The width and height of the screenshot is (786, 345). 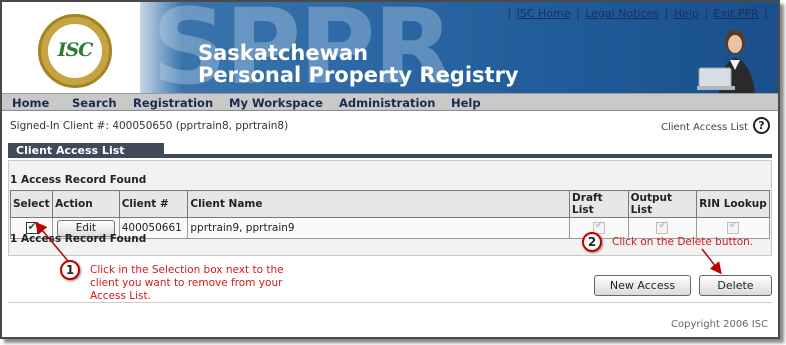 I want to click on registry-title: Saskatchewan Personal Property Registry, so click(x=358, y=64).